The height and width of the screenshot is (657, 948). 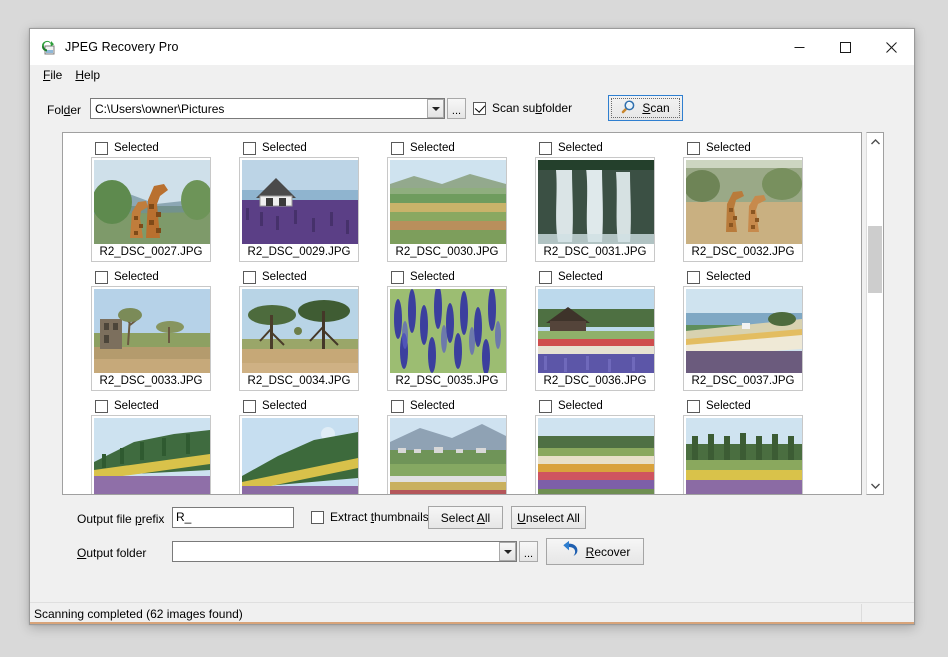 I want to click on scroll-up-icon, so click(x=875, y=141).